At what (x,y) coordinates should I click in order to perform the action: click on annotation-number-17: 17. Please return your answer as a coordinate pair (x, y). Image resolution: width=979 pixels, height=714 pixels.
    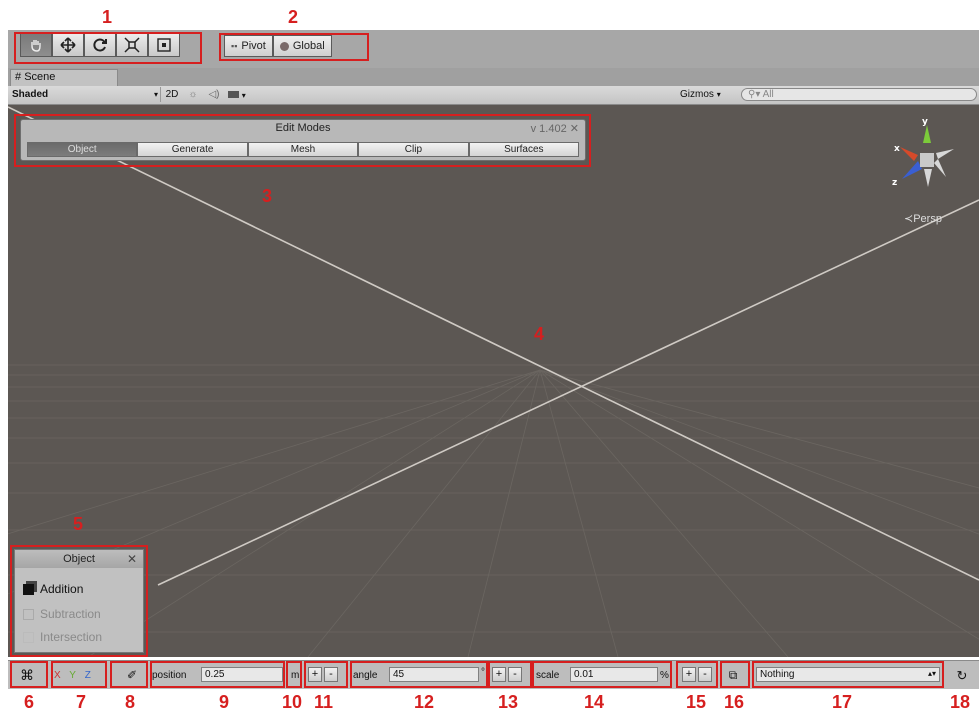
    Looking at the image, I should click on (842, 702).